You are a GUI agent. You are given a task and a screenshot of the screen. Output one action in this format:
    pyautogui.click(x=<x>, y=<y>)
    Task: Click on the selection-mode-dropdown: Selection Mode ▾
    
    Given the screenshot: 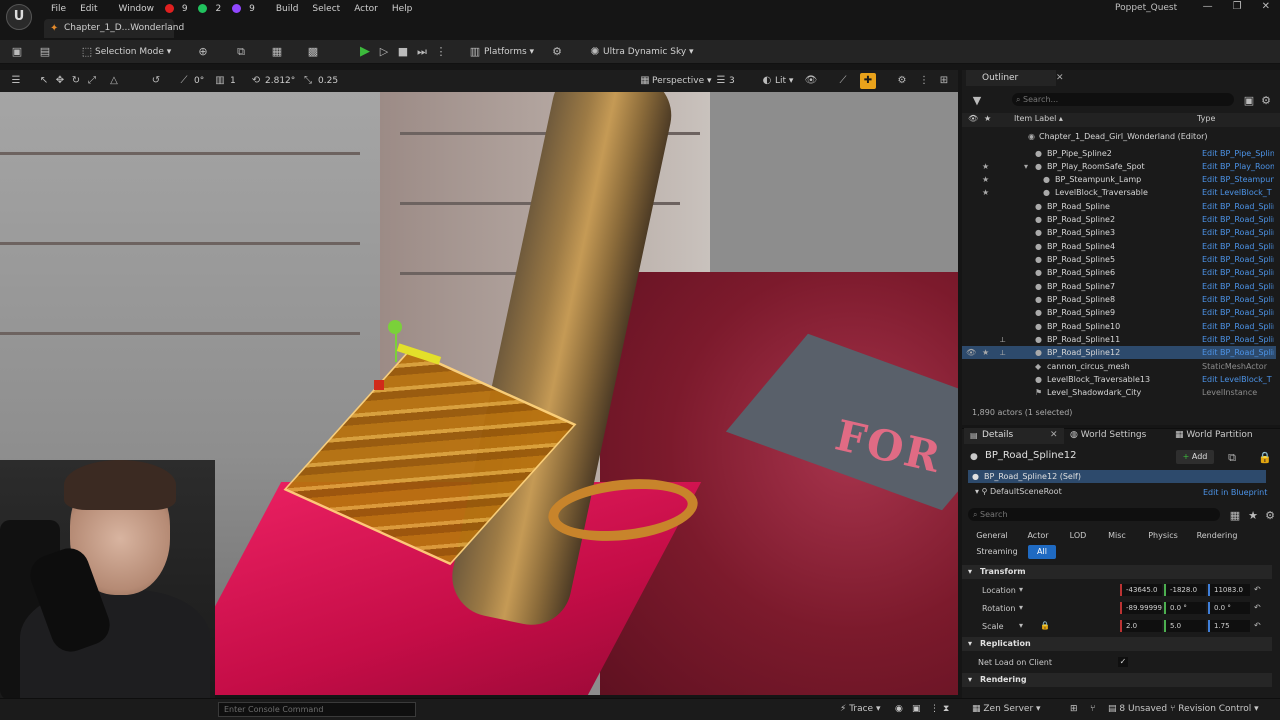 What is the action you would take?
    pyautogui.click(x=133, y=52)
    